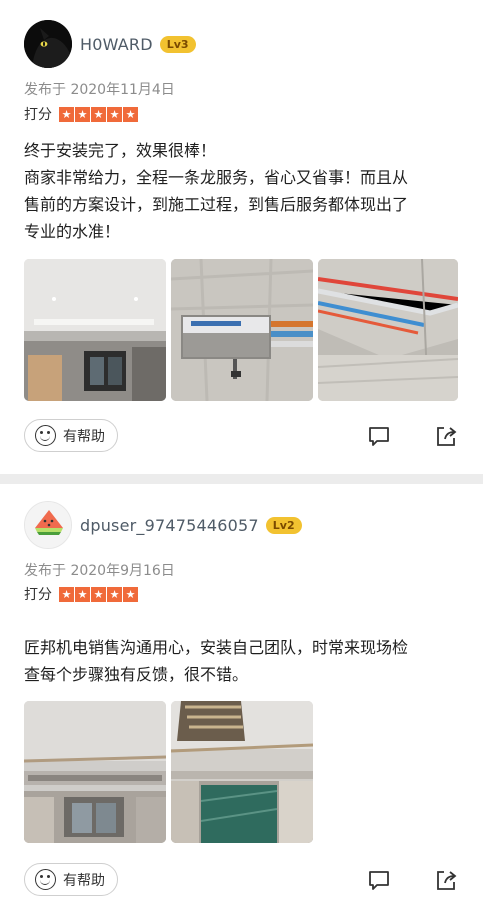  What do you see at coordinates (120, 150) in the screenshot?
I see `review-text-line: 终于安装完了，效果很棒！` at bounding box center [120, 150].